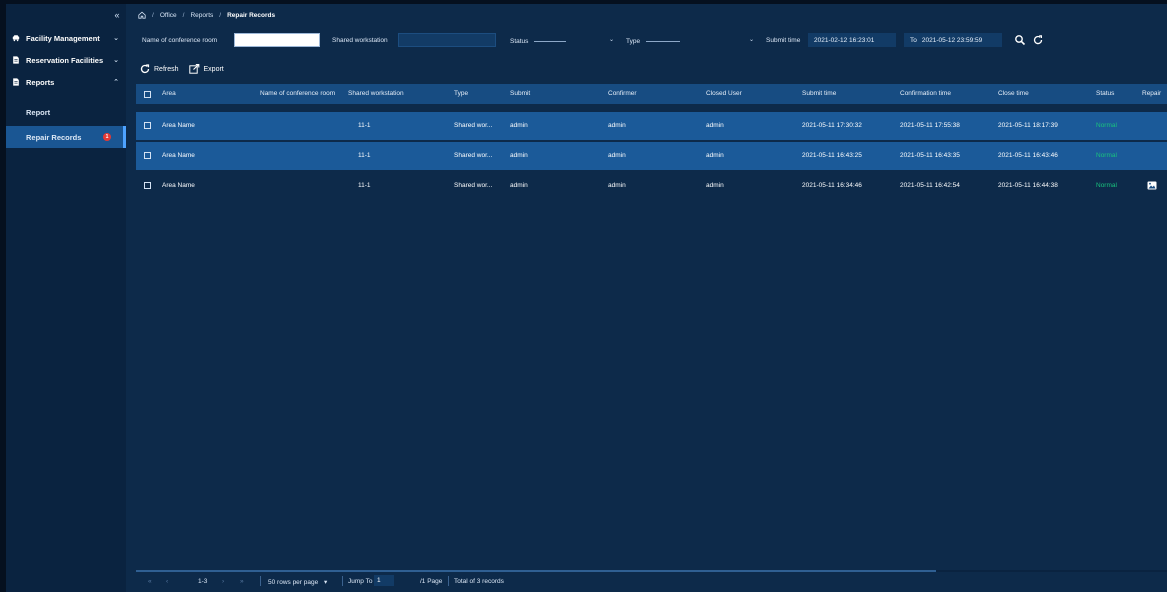  What do you see at coordinates (690, 41) in the screenshot?
I see `type-select: Type ⌄` at bounding box center [690, 41].